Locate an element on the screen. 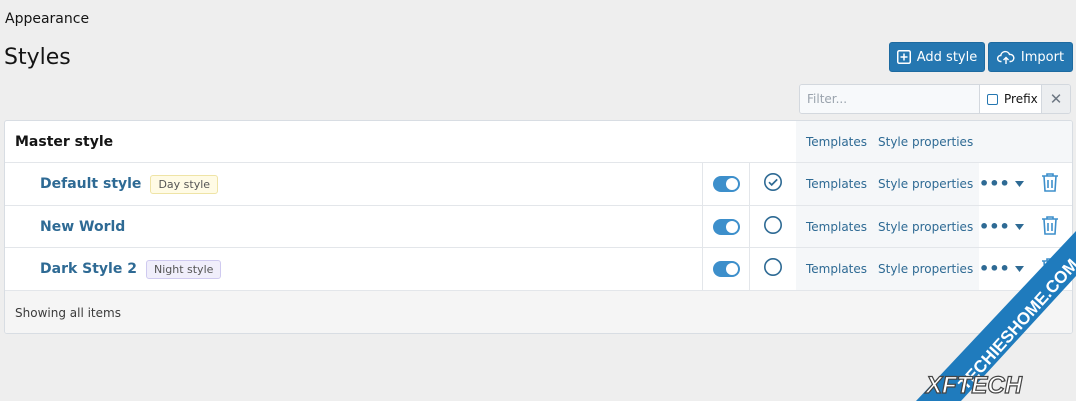  master-style-name: Master style is located at coordinates (64, 142).